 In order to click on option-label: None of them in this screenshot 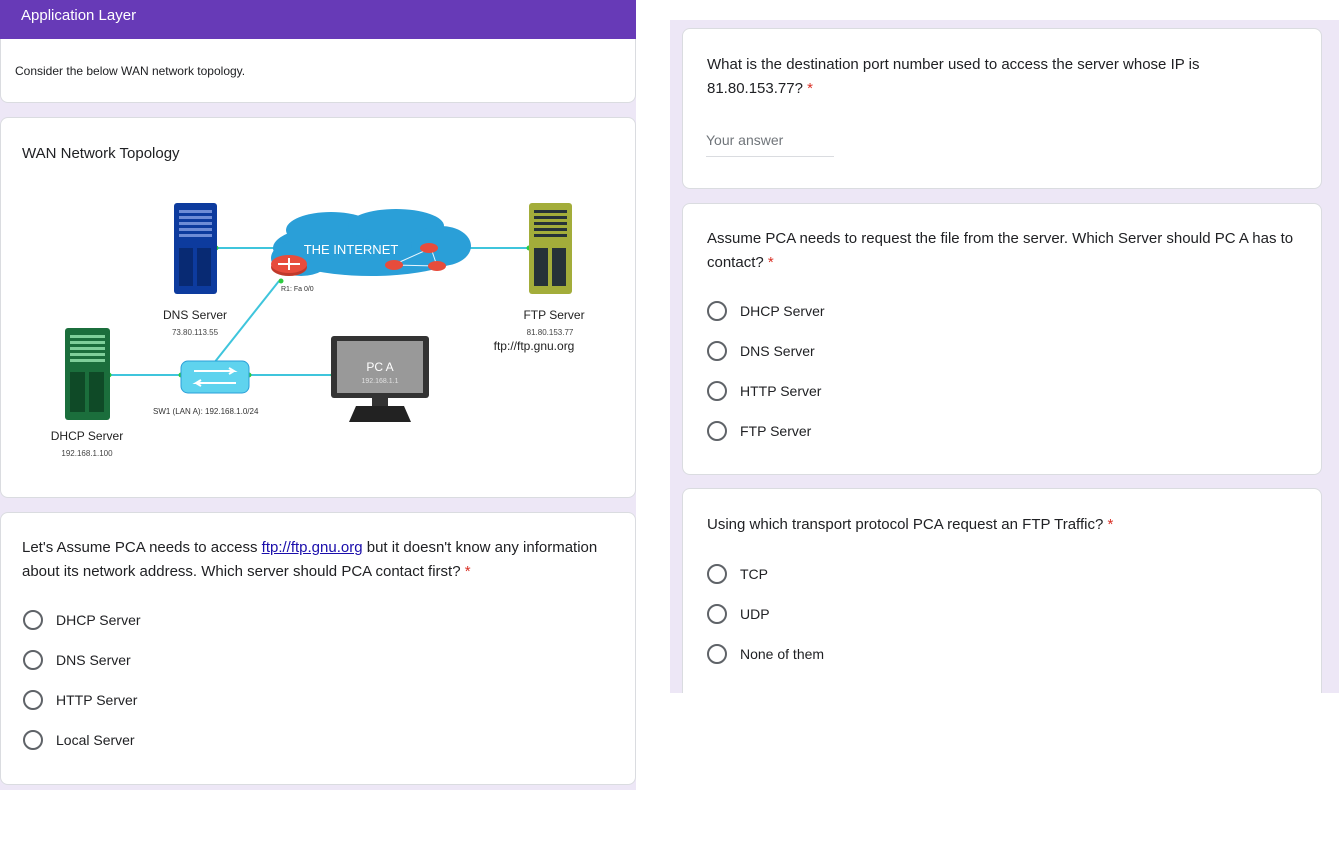, I will do `click(782, 654)`.